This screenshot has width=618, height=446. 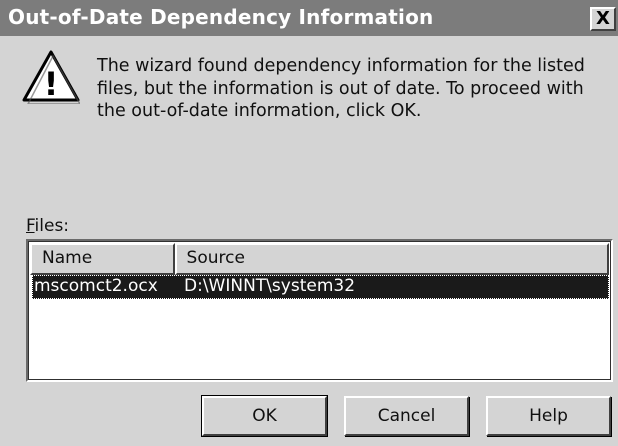 I want to click on warning-icon: !, so click(x=51, y=77).